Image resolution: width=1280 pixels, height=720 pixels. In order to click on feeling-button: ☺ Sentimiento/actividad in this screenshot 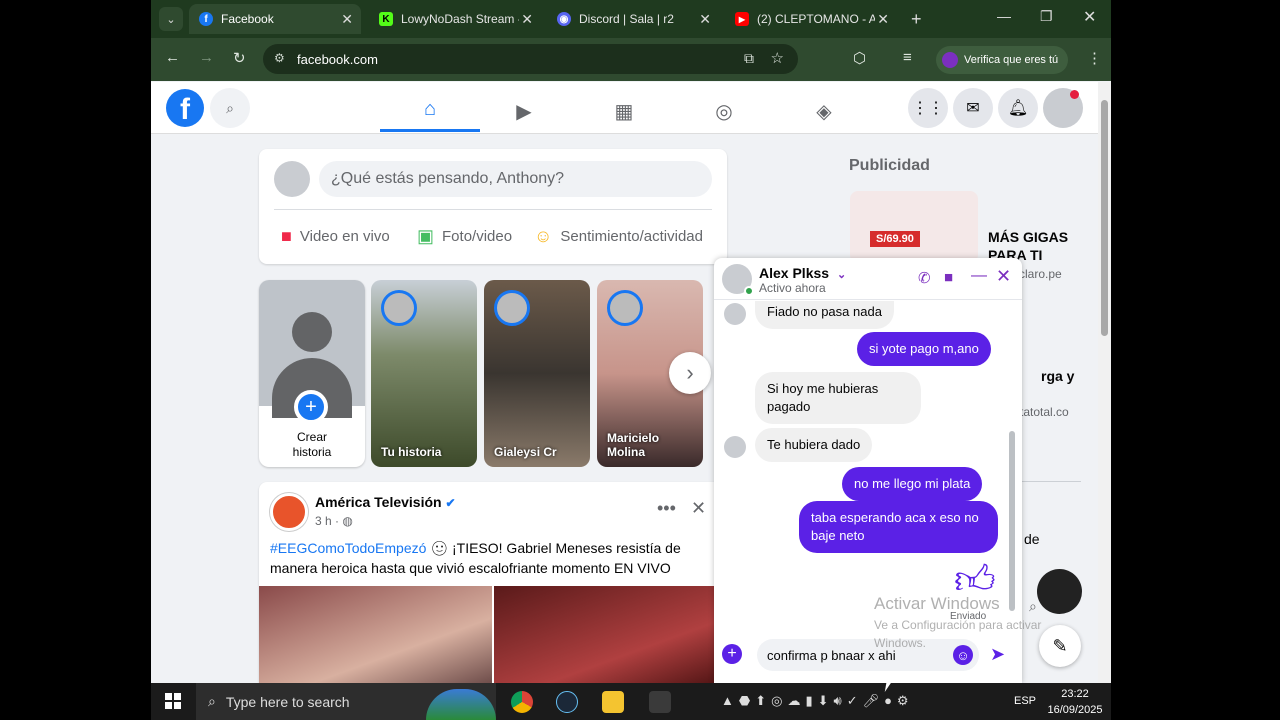, I will do `click(618, 236)`.